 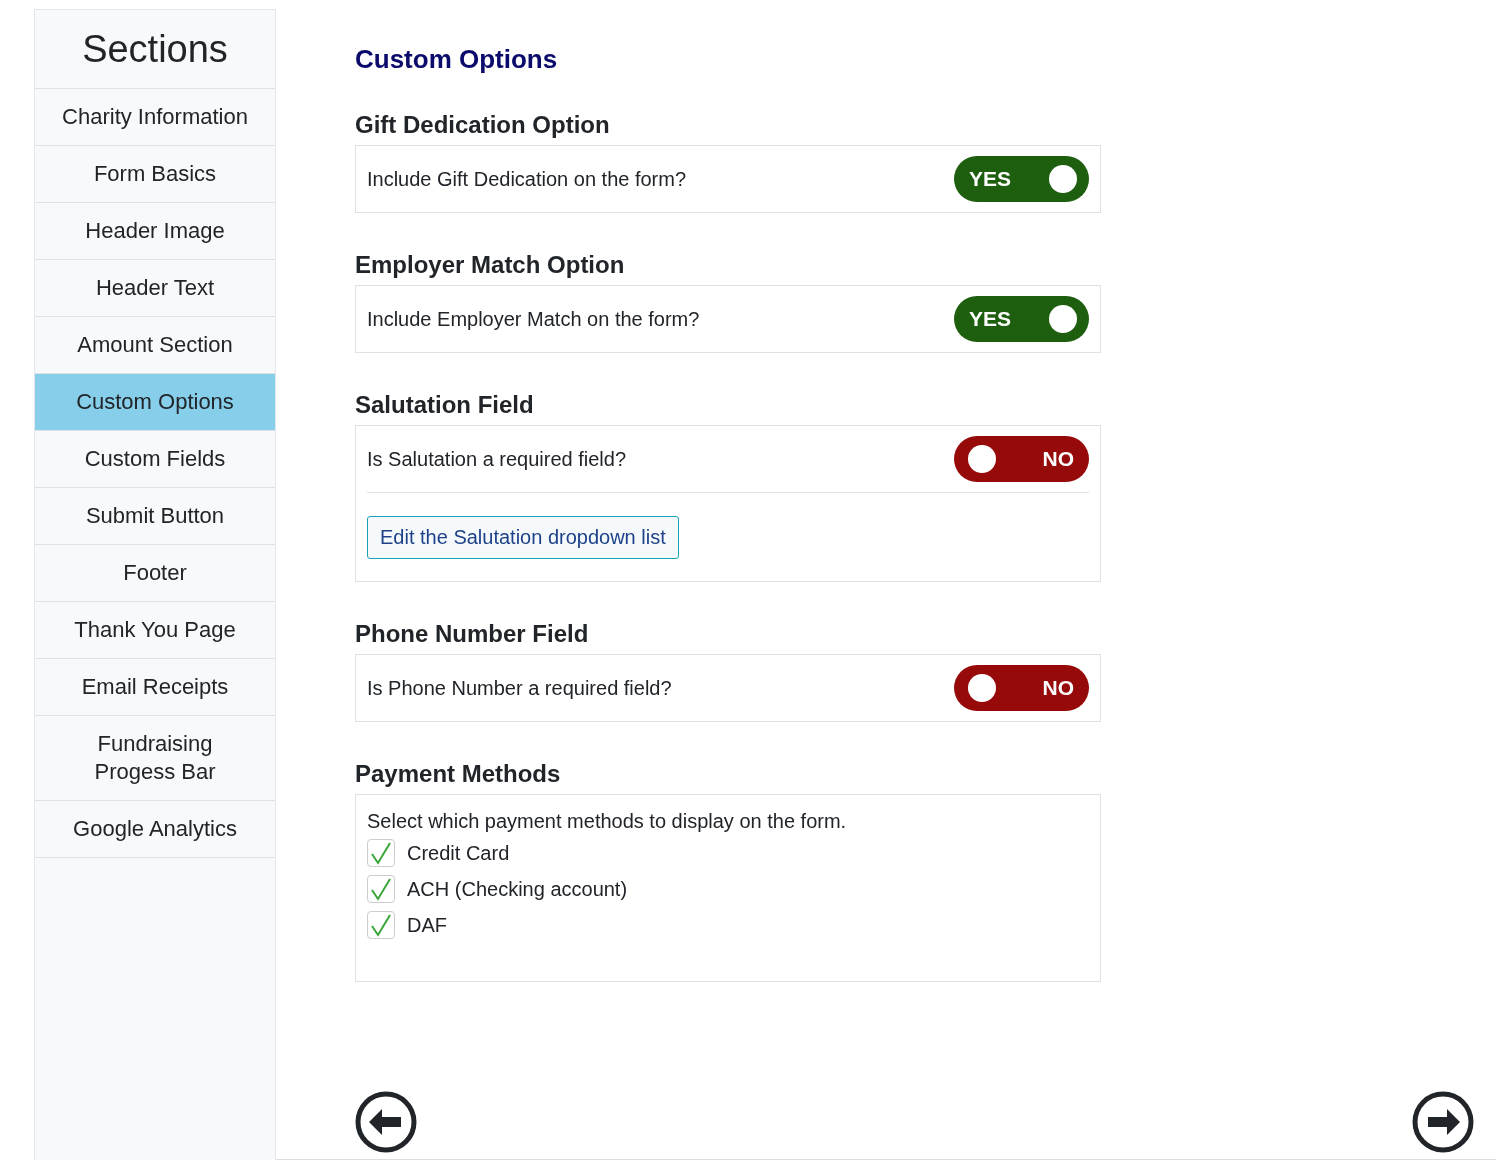 What do you see at coordinates (155, 288) in the screenshot?
I see `sidebar-item: Header Text` at bounding box center [155, 288].